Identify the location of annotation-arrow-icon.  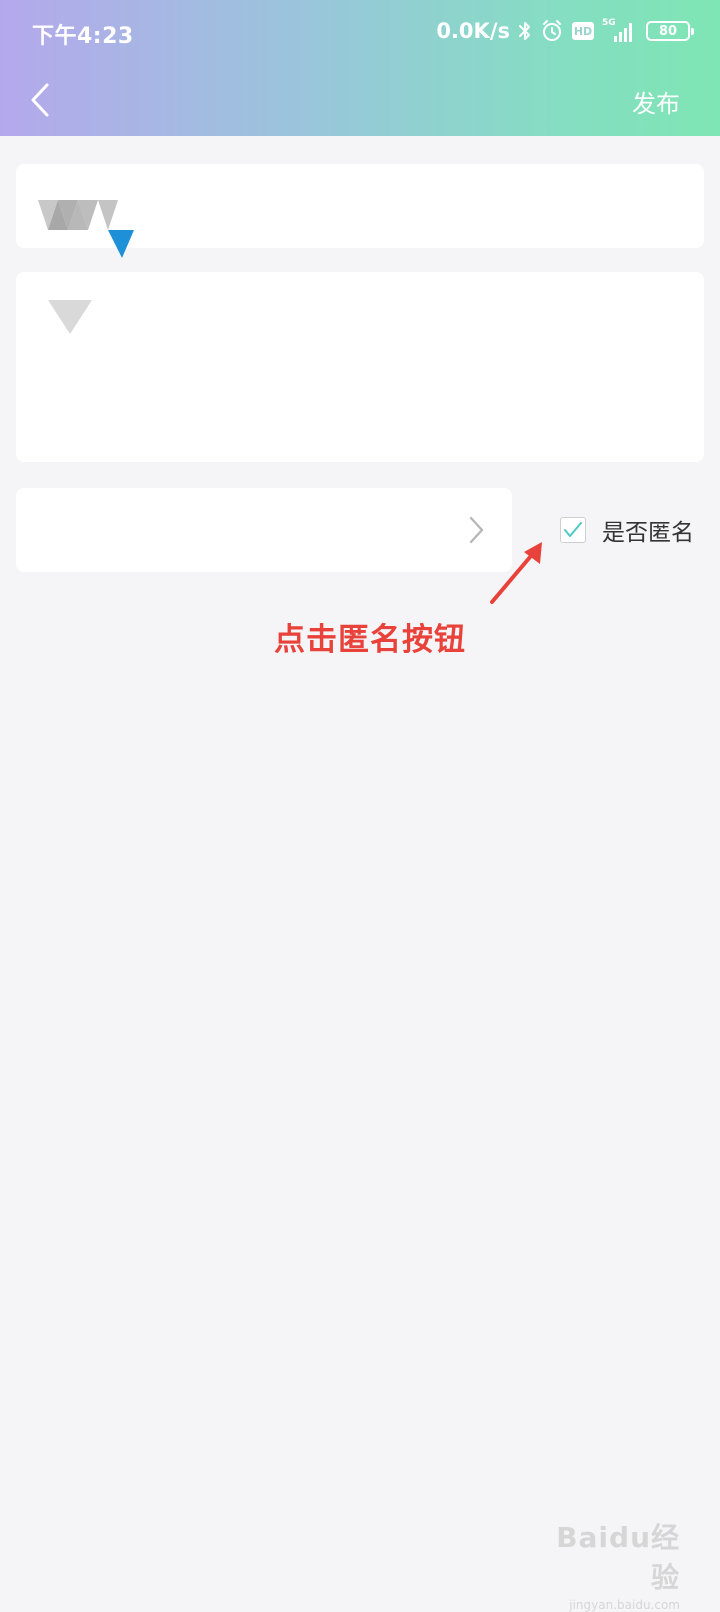
(516, 573).